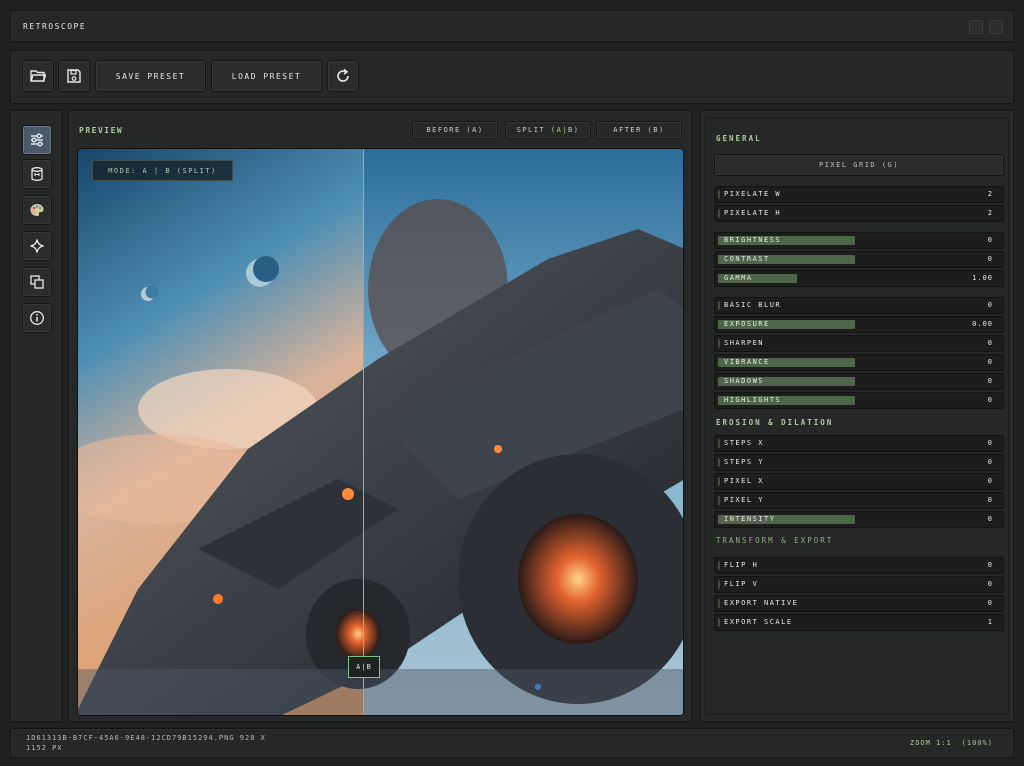  What do you see at coordinates (744, 481) in the screenshot?
I see `slider-label: PIXEL X` at bounding box center [744, 481].